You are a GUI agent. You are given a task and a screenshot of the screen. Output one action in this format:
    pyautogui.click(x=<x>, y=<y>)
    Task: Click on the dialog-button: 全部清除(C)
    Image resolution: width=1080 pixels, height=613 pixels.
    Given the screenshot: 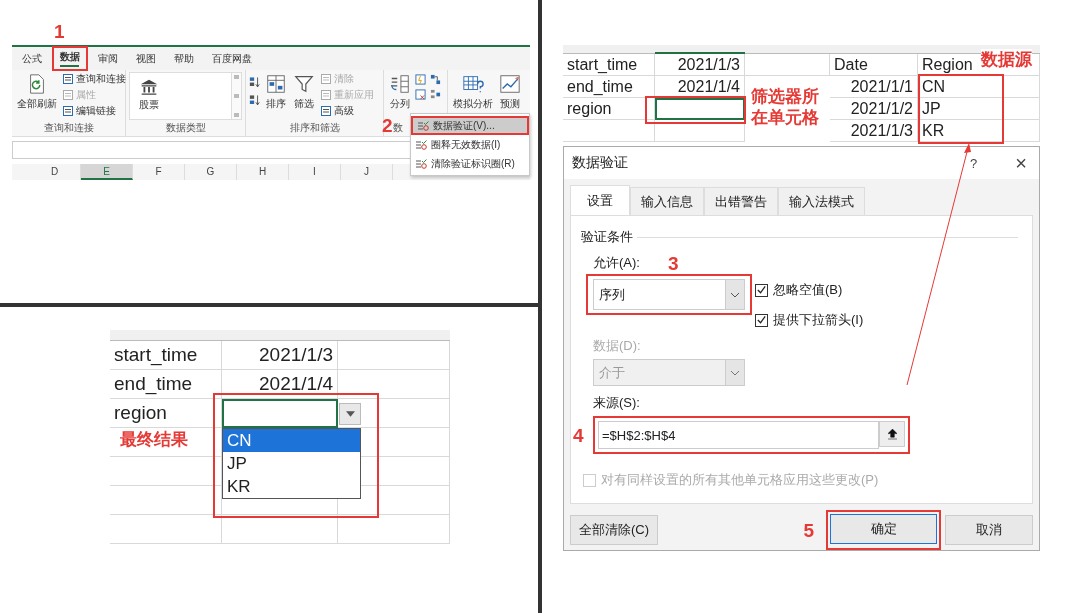 What is the action you would take?
    pyautogui.click(x=614, y=530)
    